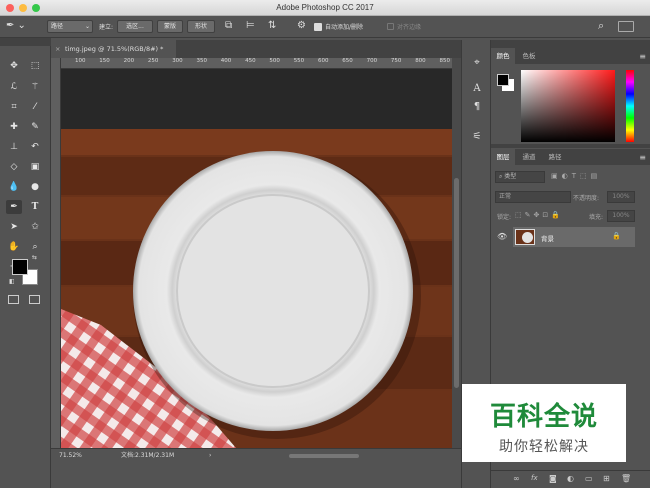 The width and height of the screenshot is (650, 488). What do you see at coordinates (409, 27) in the screenshot?
I see `align-edges-label: 对齐边缘` at bounding box center [409, 27].